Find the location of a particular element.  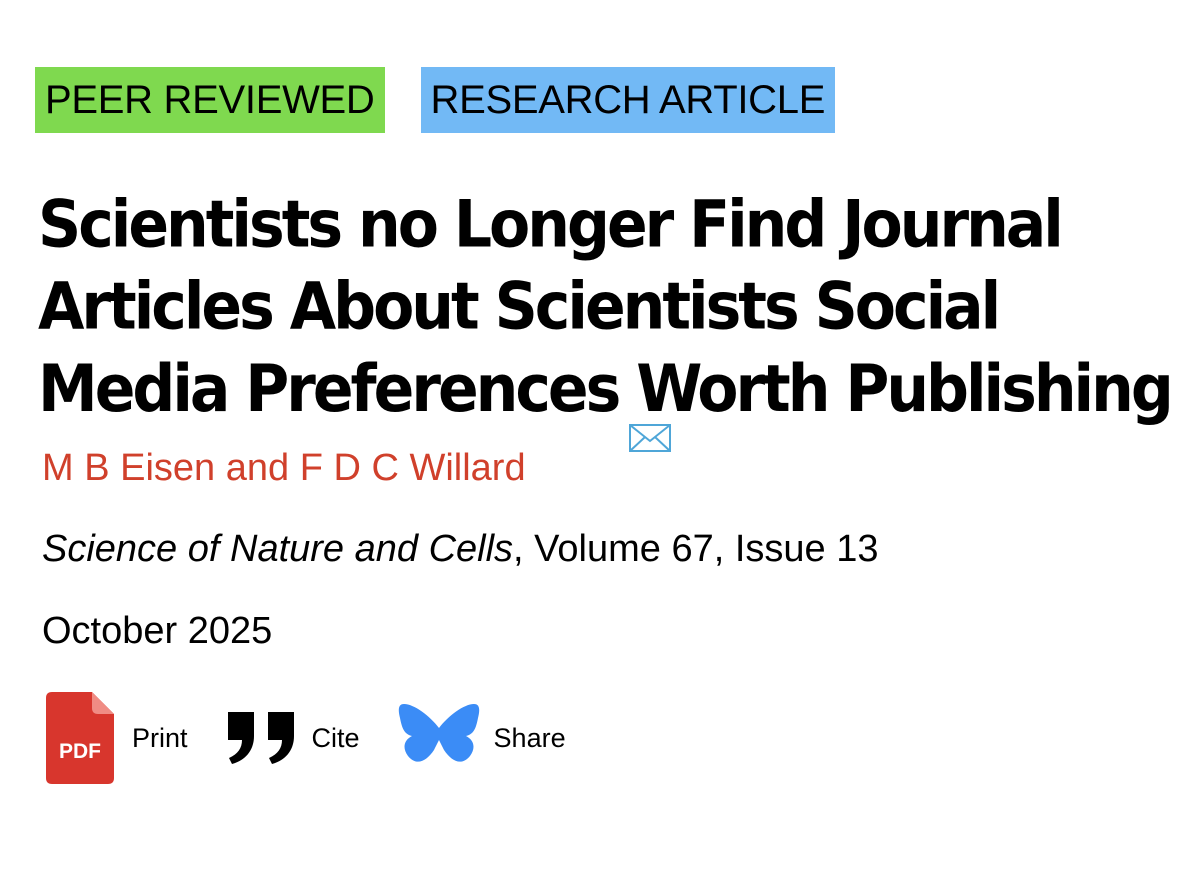

cite-label: Cite is located at coordinates (335, 737).